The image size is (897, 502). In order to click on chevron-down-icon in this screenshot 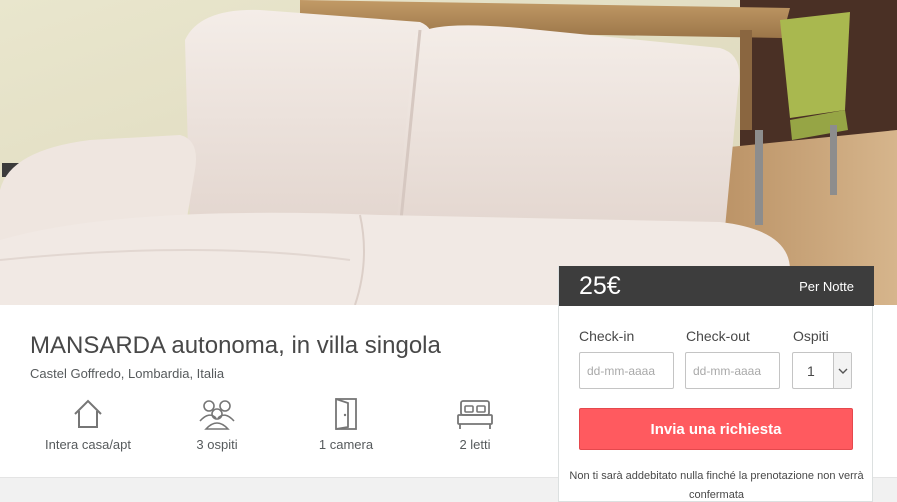, I will do `click(842, 370)`.